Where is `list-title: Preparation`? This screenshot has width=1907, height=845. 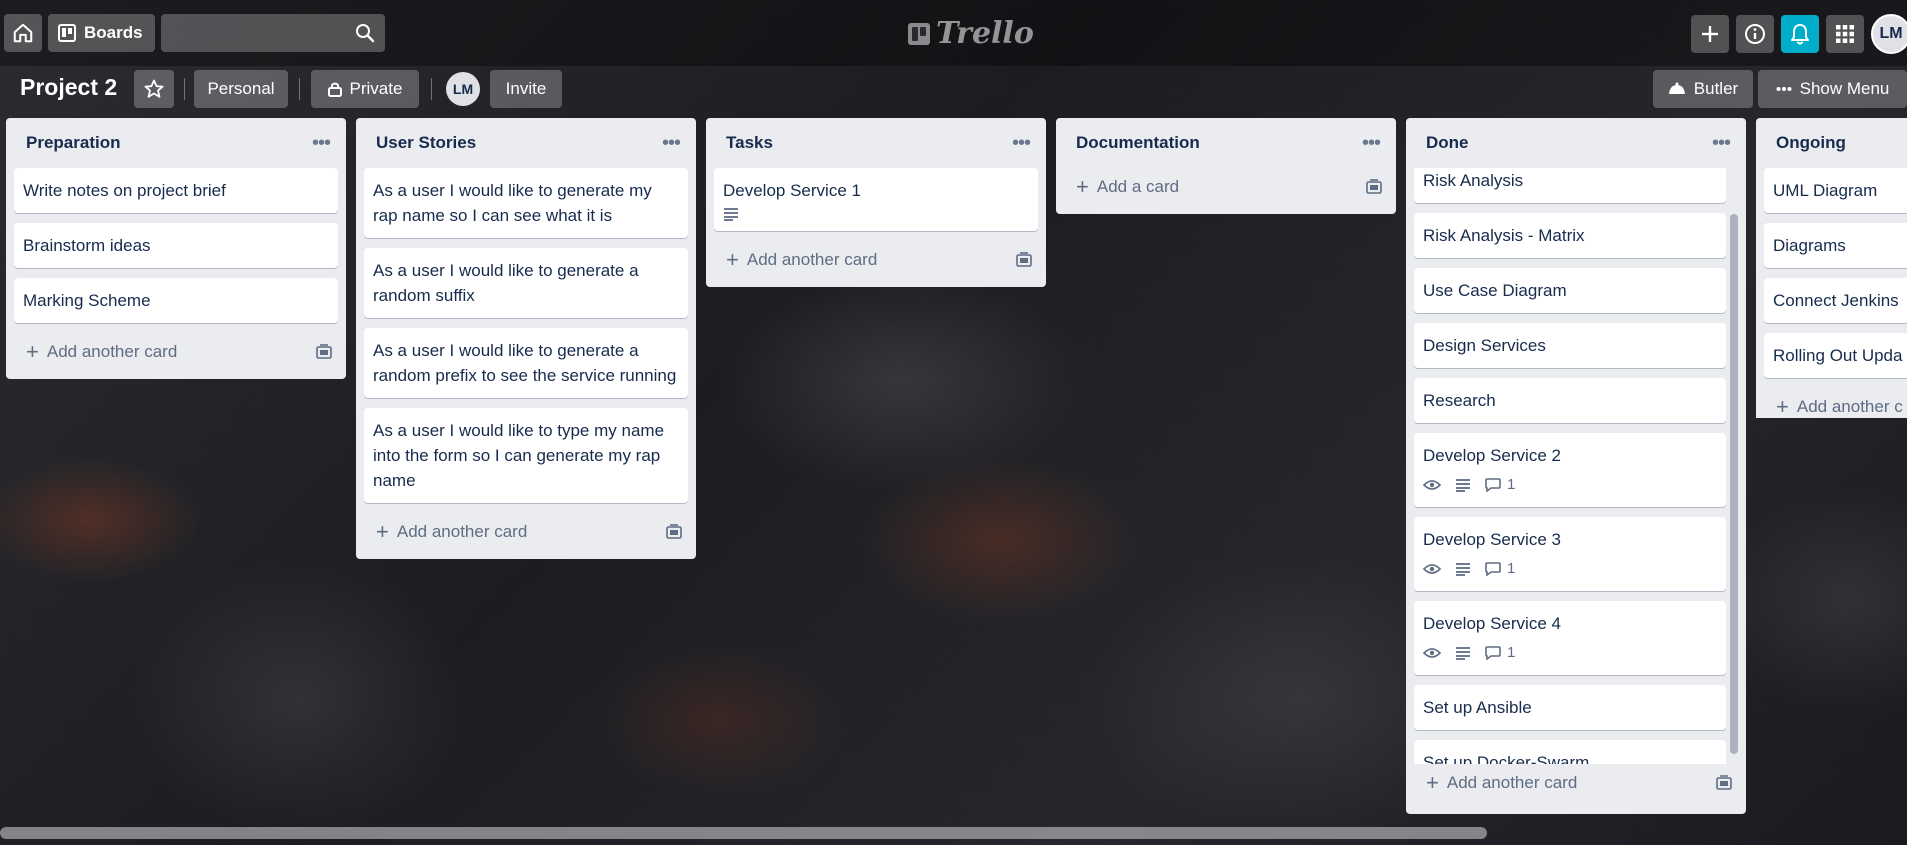 list-title: Preparation is located at coordinates (73, 143).